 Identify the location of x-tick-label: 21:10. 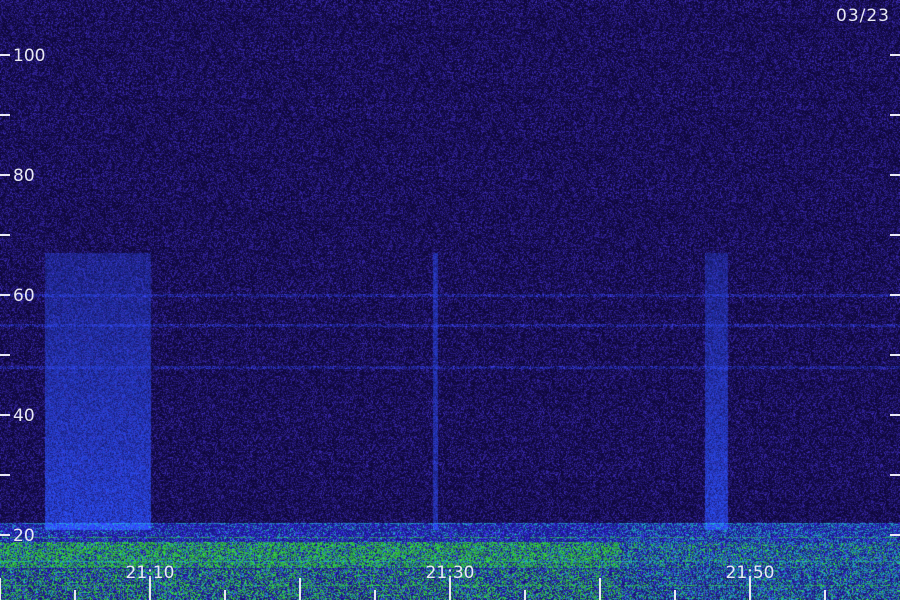
(150, 573).